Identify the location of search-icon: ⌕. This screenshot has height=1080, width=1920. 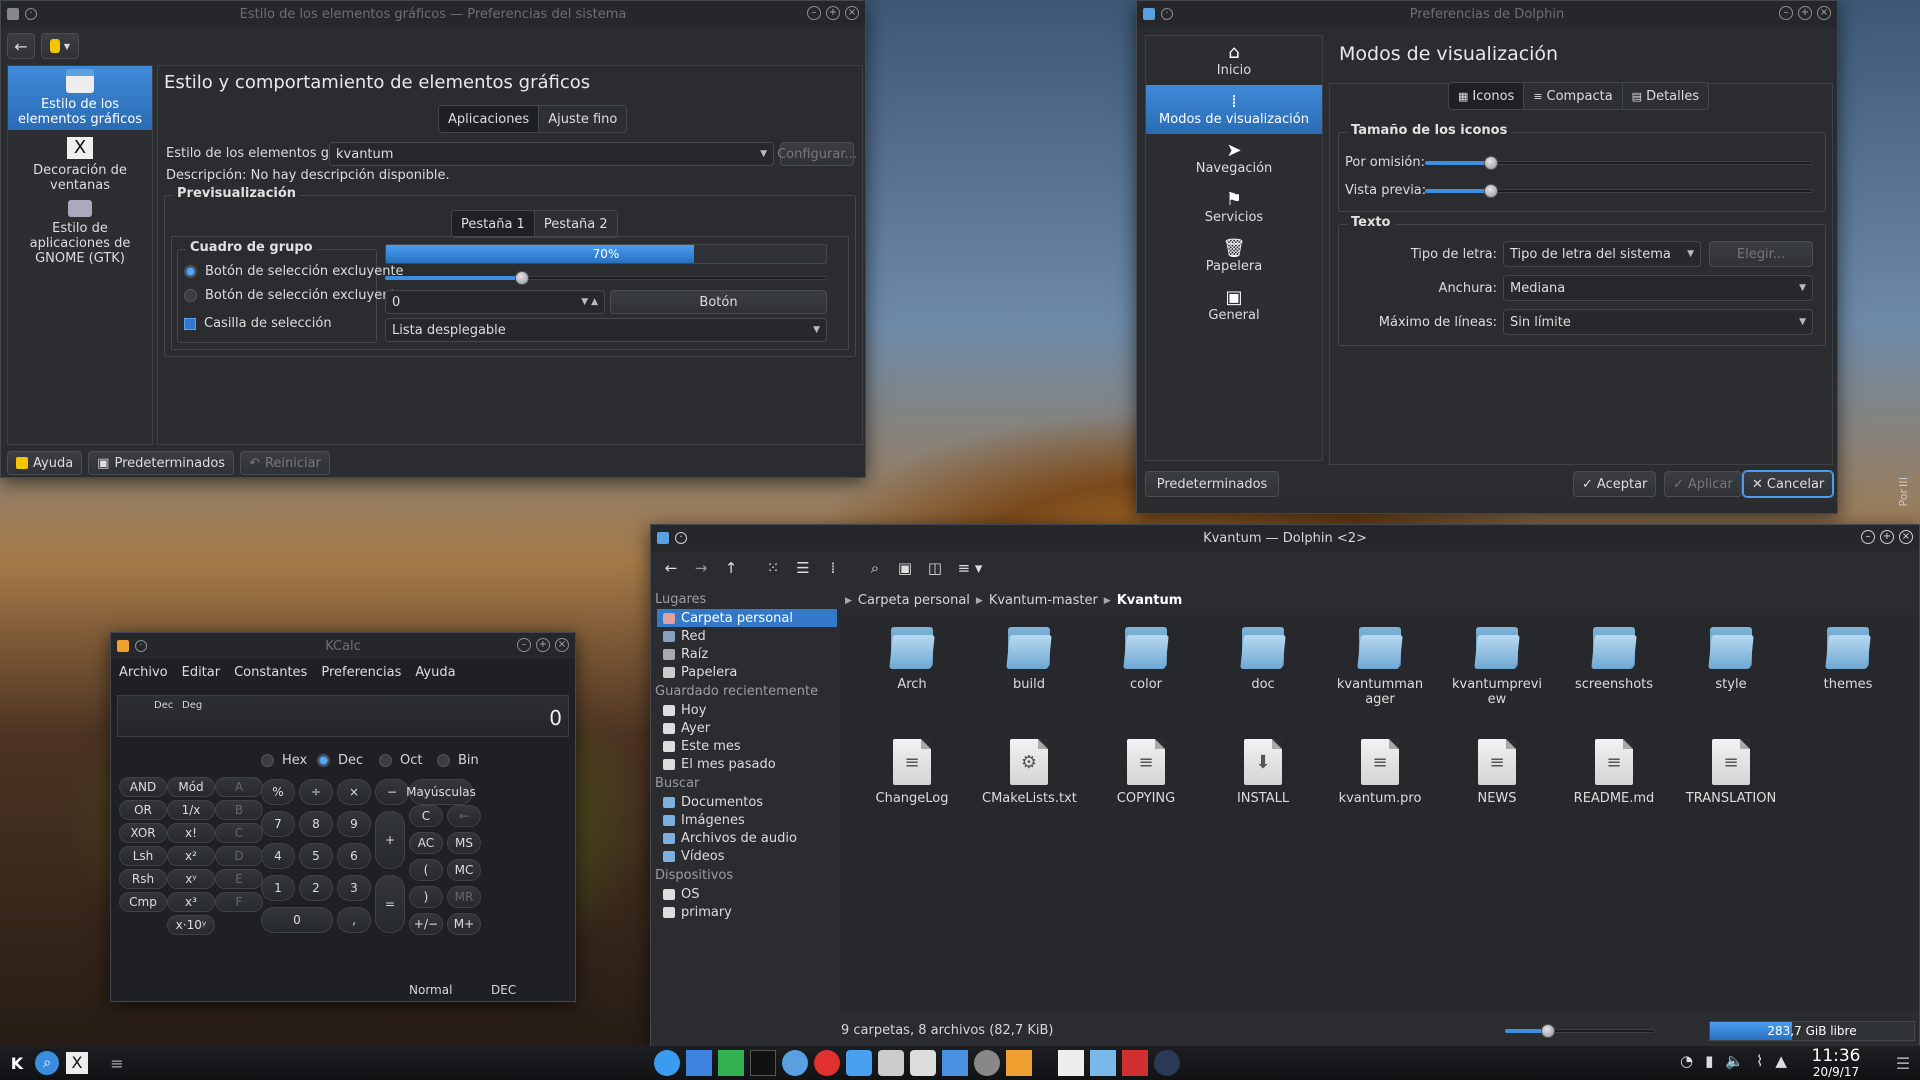
(875, 568).